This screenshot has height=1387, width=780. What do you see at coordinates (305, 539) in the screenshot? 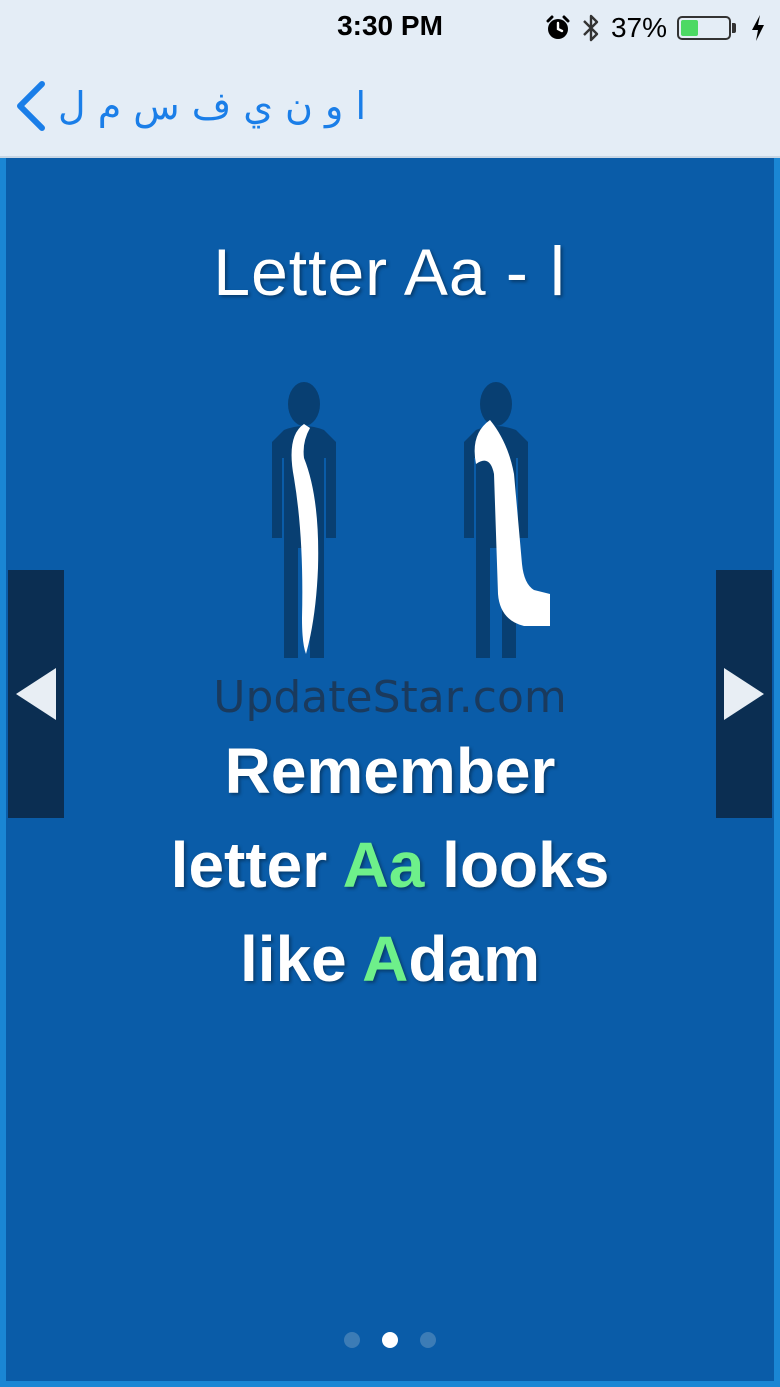
I see `alif-isolated-glyph` at bounding box center [305, 539].